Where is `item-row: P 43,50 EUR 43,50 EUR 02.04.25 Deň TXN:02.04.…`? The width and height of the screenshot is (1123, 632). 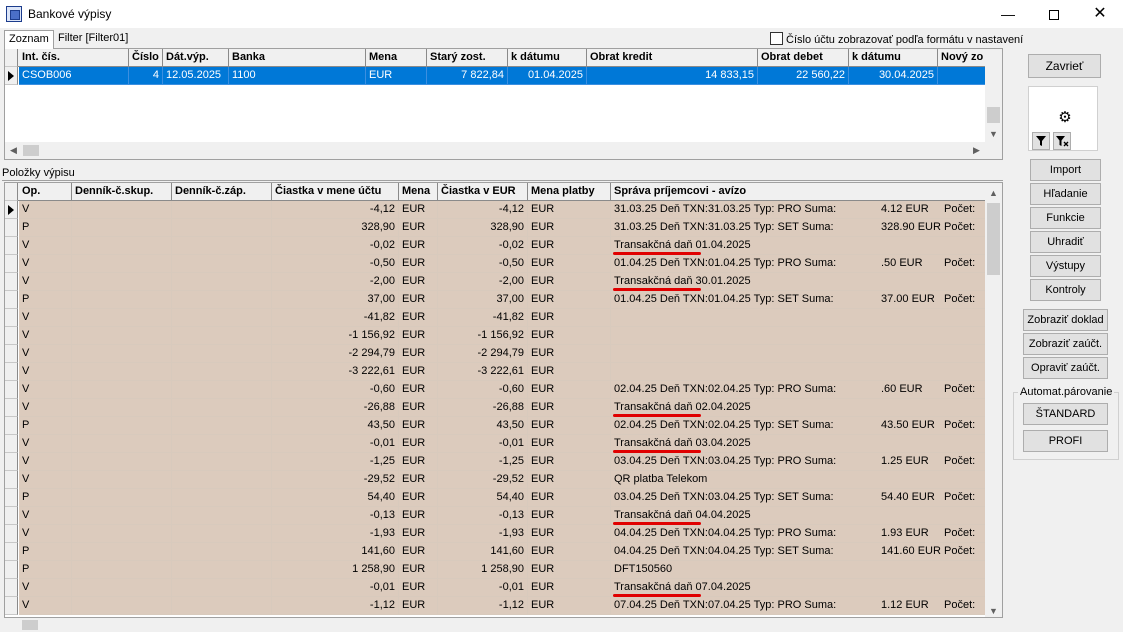
item-row: P 43,50 EUR 43,50 EUR 02.04.25 Deň TXN:02.04.… is located at coordinates (495, 426).